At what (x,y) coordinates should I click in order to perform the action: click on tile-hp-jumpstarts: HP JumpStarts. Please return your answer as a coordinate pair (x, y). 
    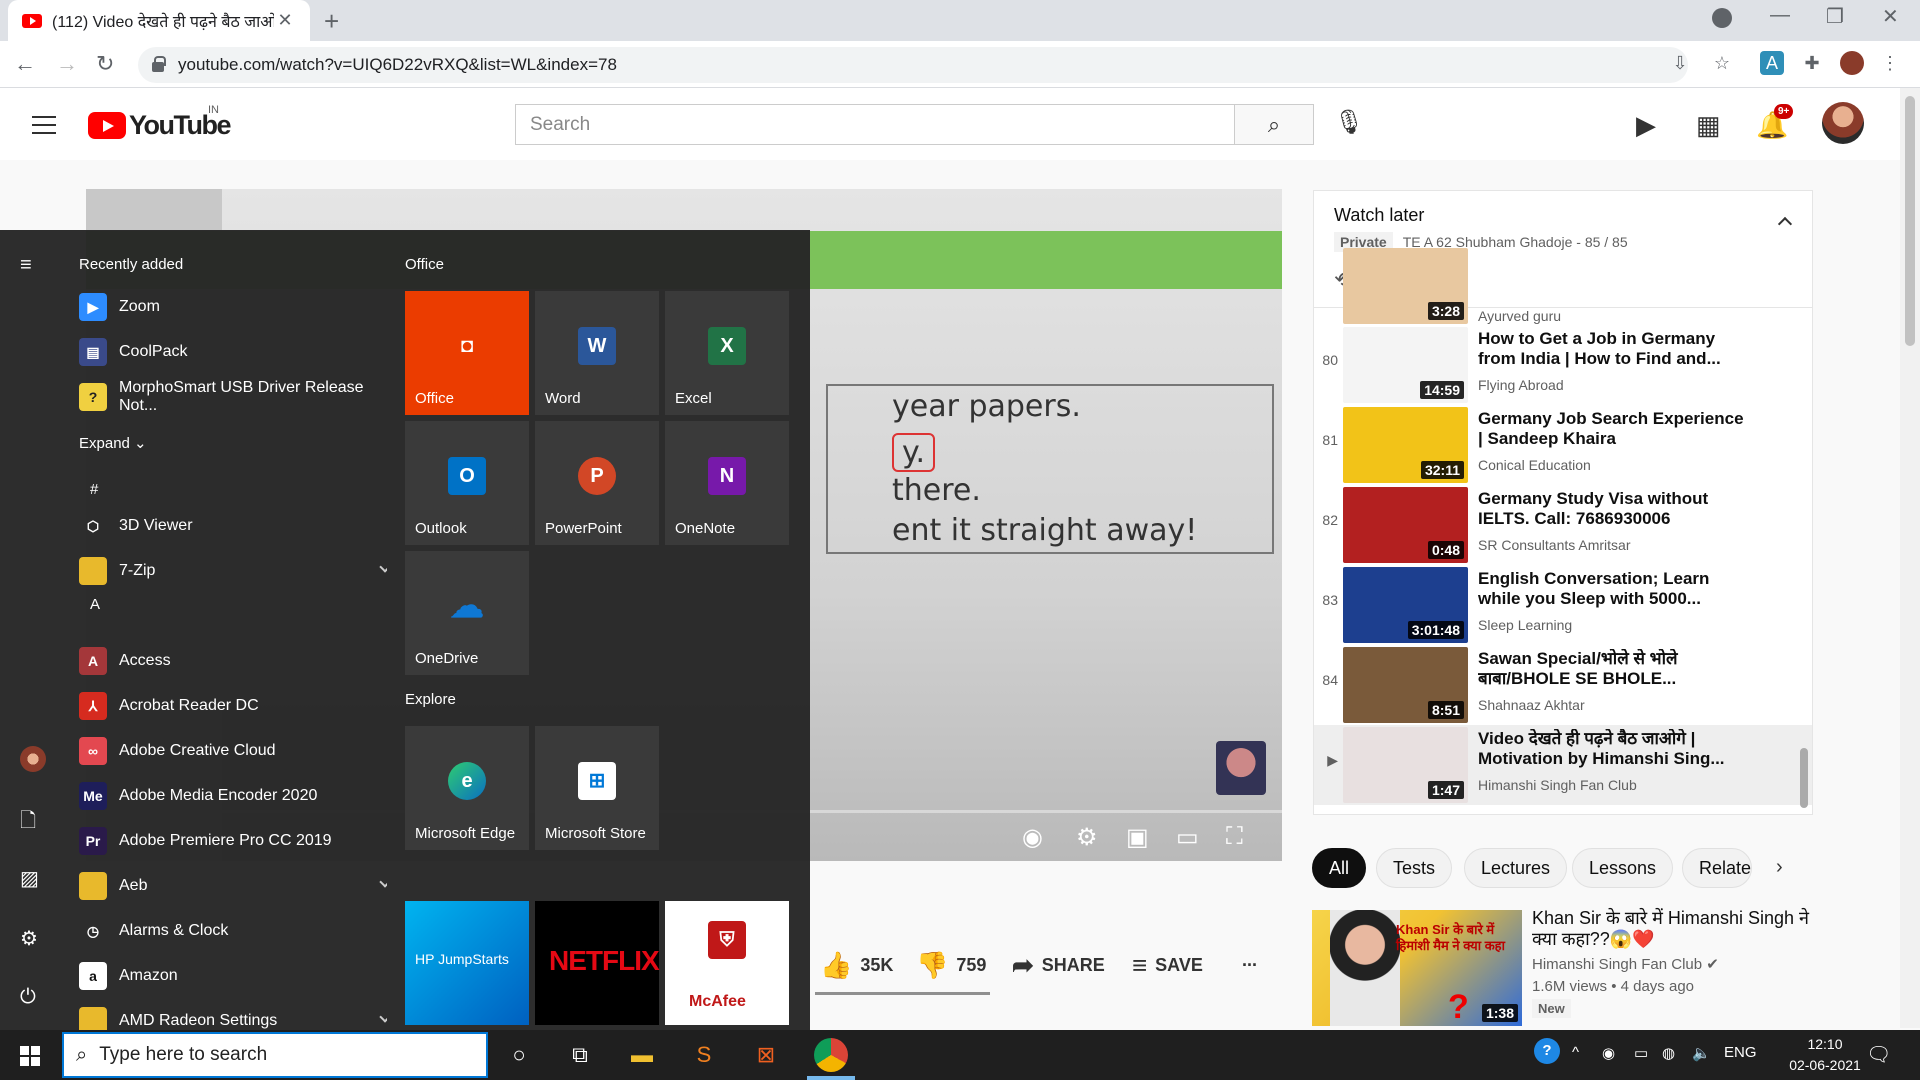
    Looking at the image, I should click on (467, 963).